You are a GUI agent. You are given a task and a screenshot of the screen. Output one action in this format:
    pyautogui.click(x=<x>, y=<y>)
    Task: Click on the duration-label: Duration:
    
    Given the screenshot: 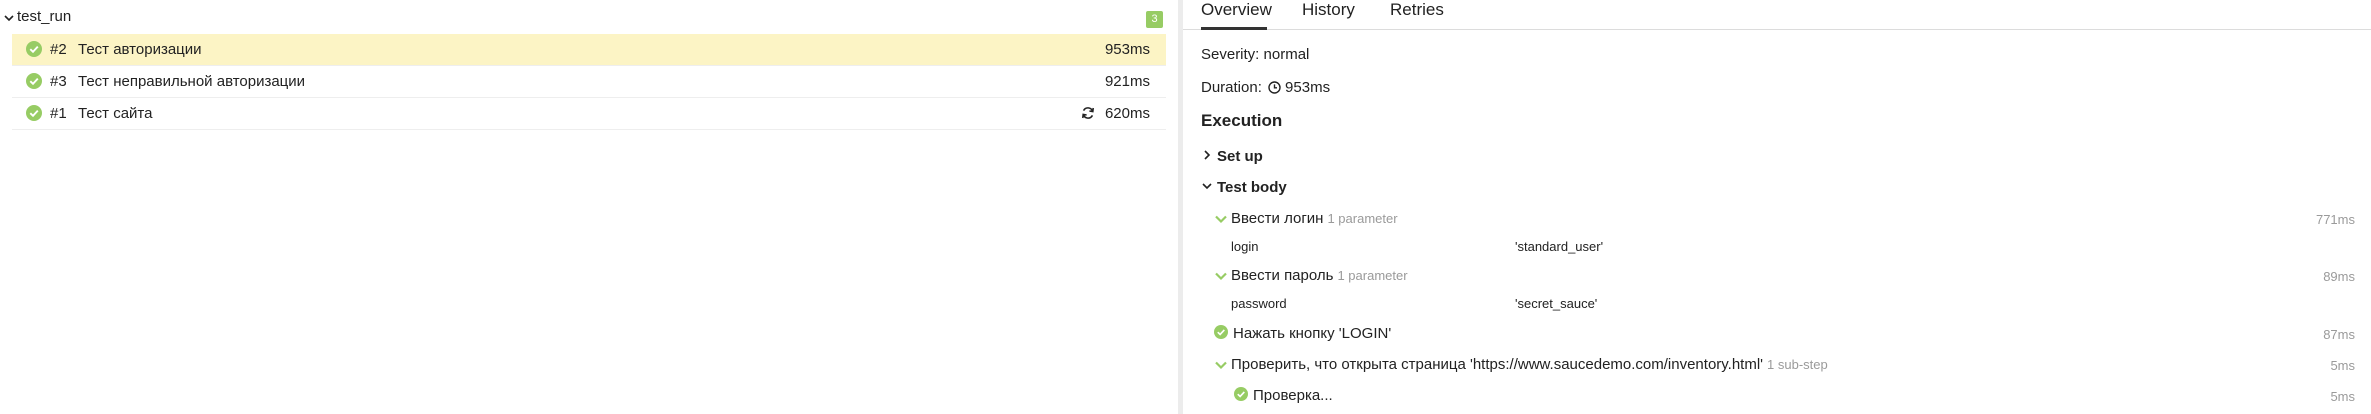 What is the action you would take?
    pyautogui.click(x=1231, y=87)
    